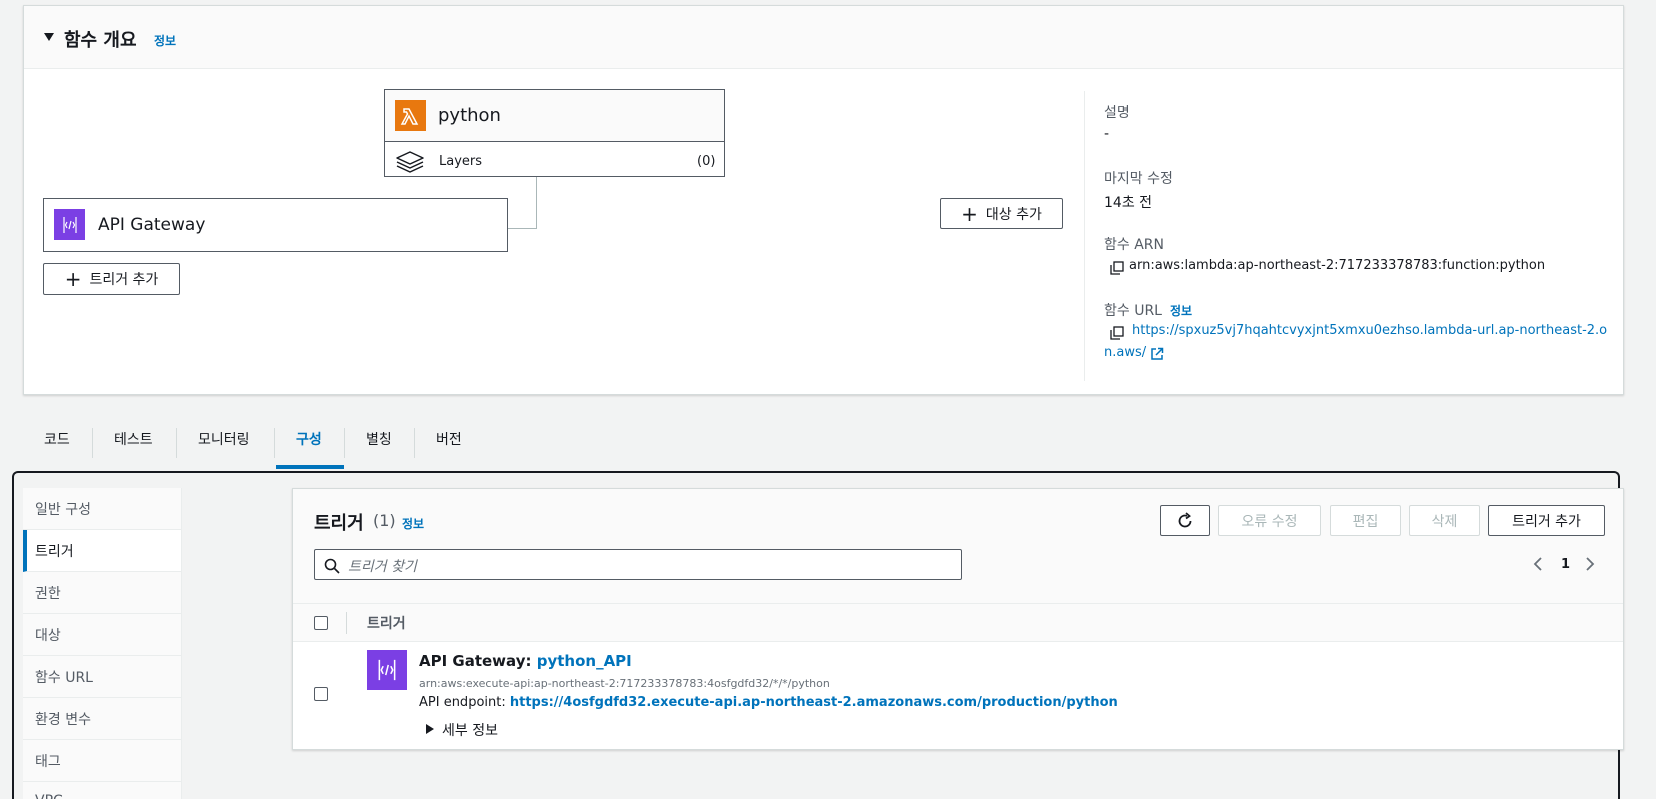 This screenshot has width=1656, height=799. What do you see at coordinates (102, 551) in the screenshot?
I see `sidebar-item-triggers: 트리거` at bounding box center [102, 551].